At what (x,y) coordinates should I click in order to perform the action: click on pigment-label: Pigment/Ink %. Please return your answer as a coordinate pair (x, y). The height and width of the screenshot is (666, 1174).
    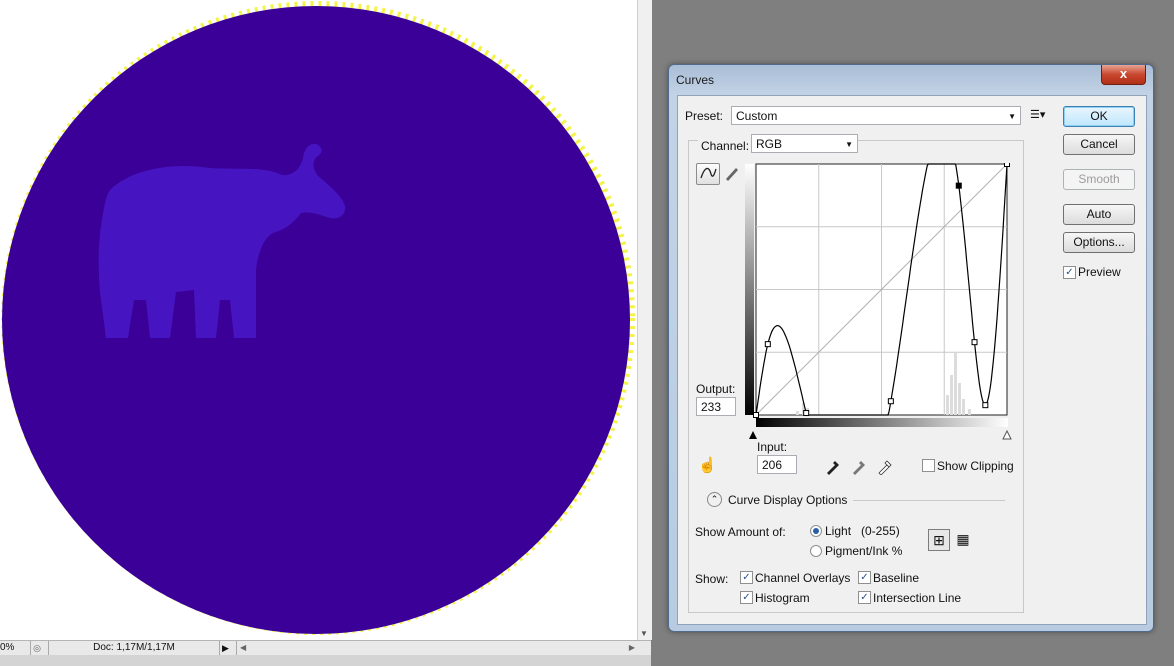
    Looking at the image, I should click on (864, 551).